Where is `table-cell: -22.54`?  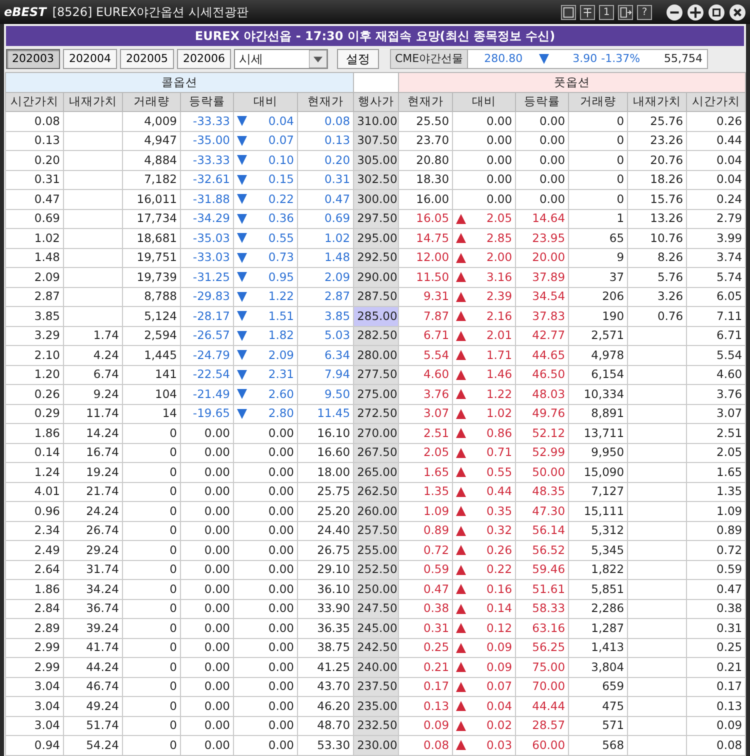 table-cell: -22.54 is located at coordinates (207, 374).